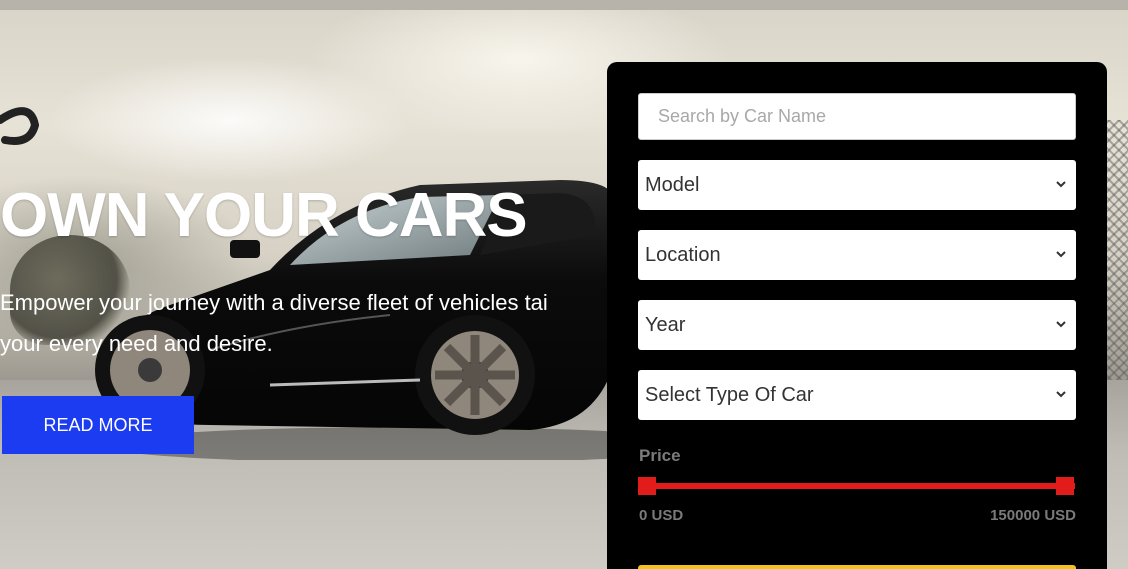 The image size is (1128, 569). Describe the element at coordinates (20, 126) in the screenshot. I see `street-lamp-arm` at that location.